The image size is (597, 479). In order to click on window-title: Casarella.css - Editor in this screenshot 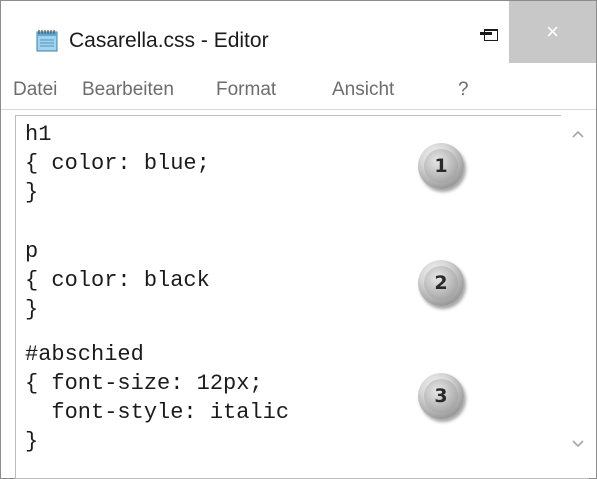, I will do `click(169, 40)`.